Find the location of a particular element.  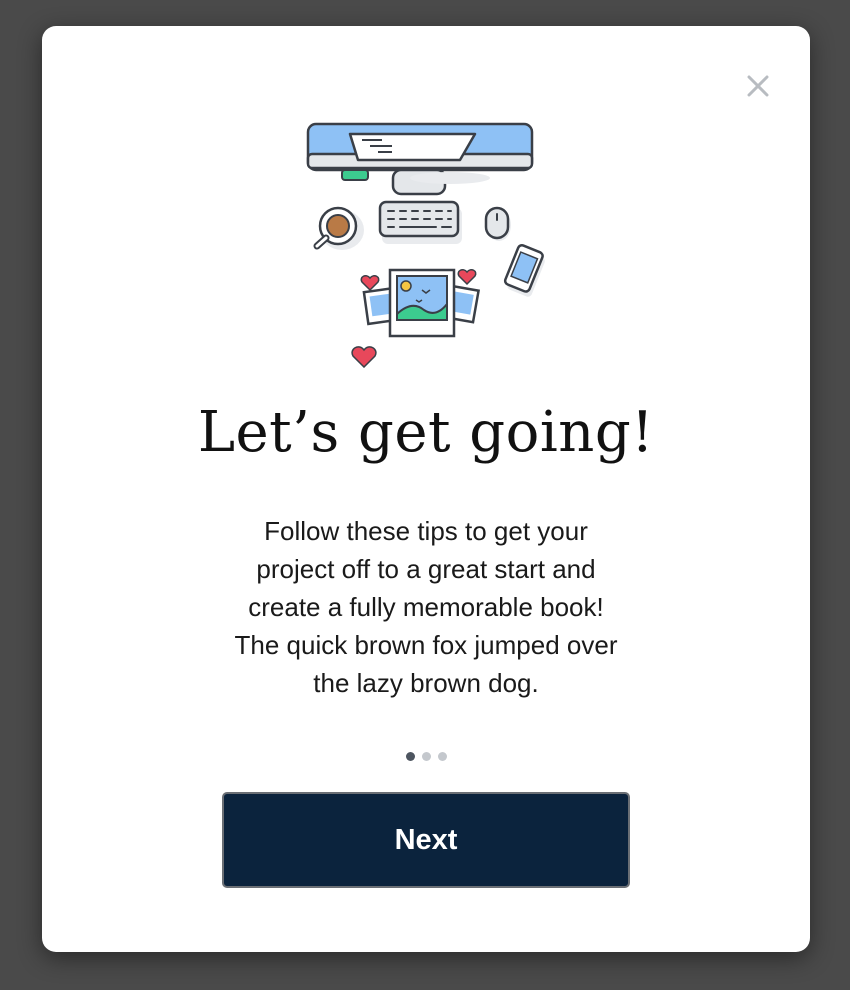

next-button: Next is located at coordinates (426, 840).